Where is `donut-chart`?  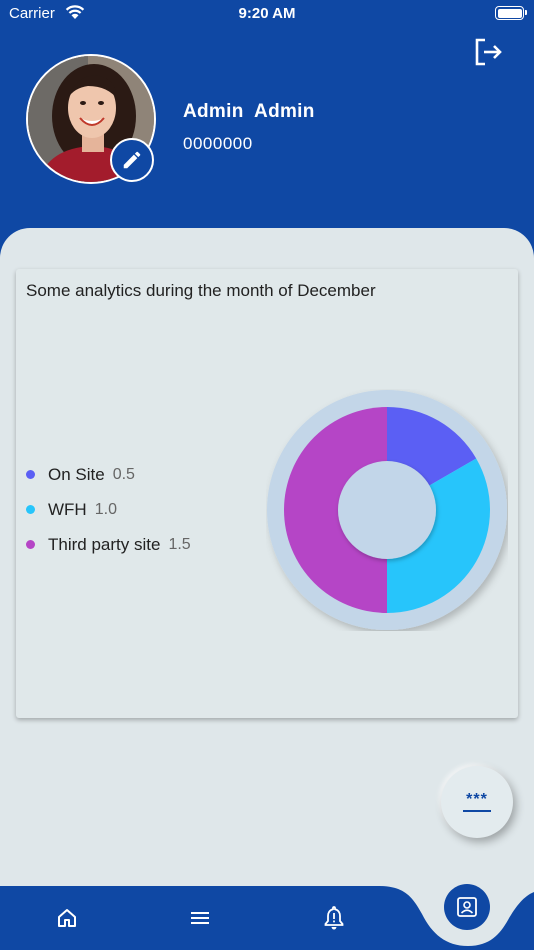
donut-chart is located at coordinates (387, 510).